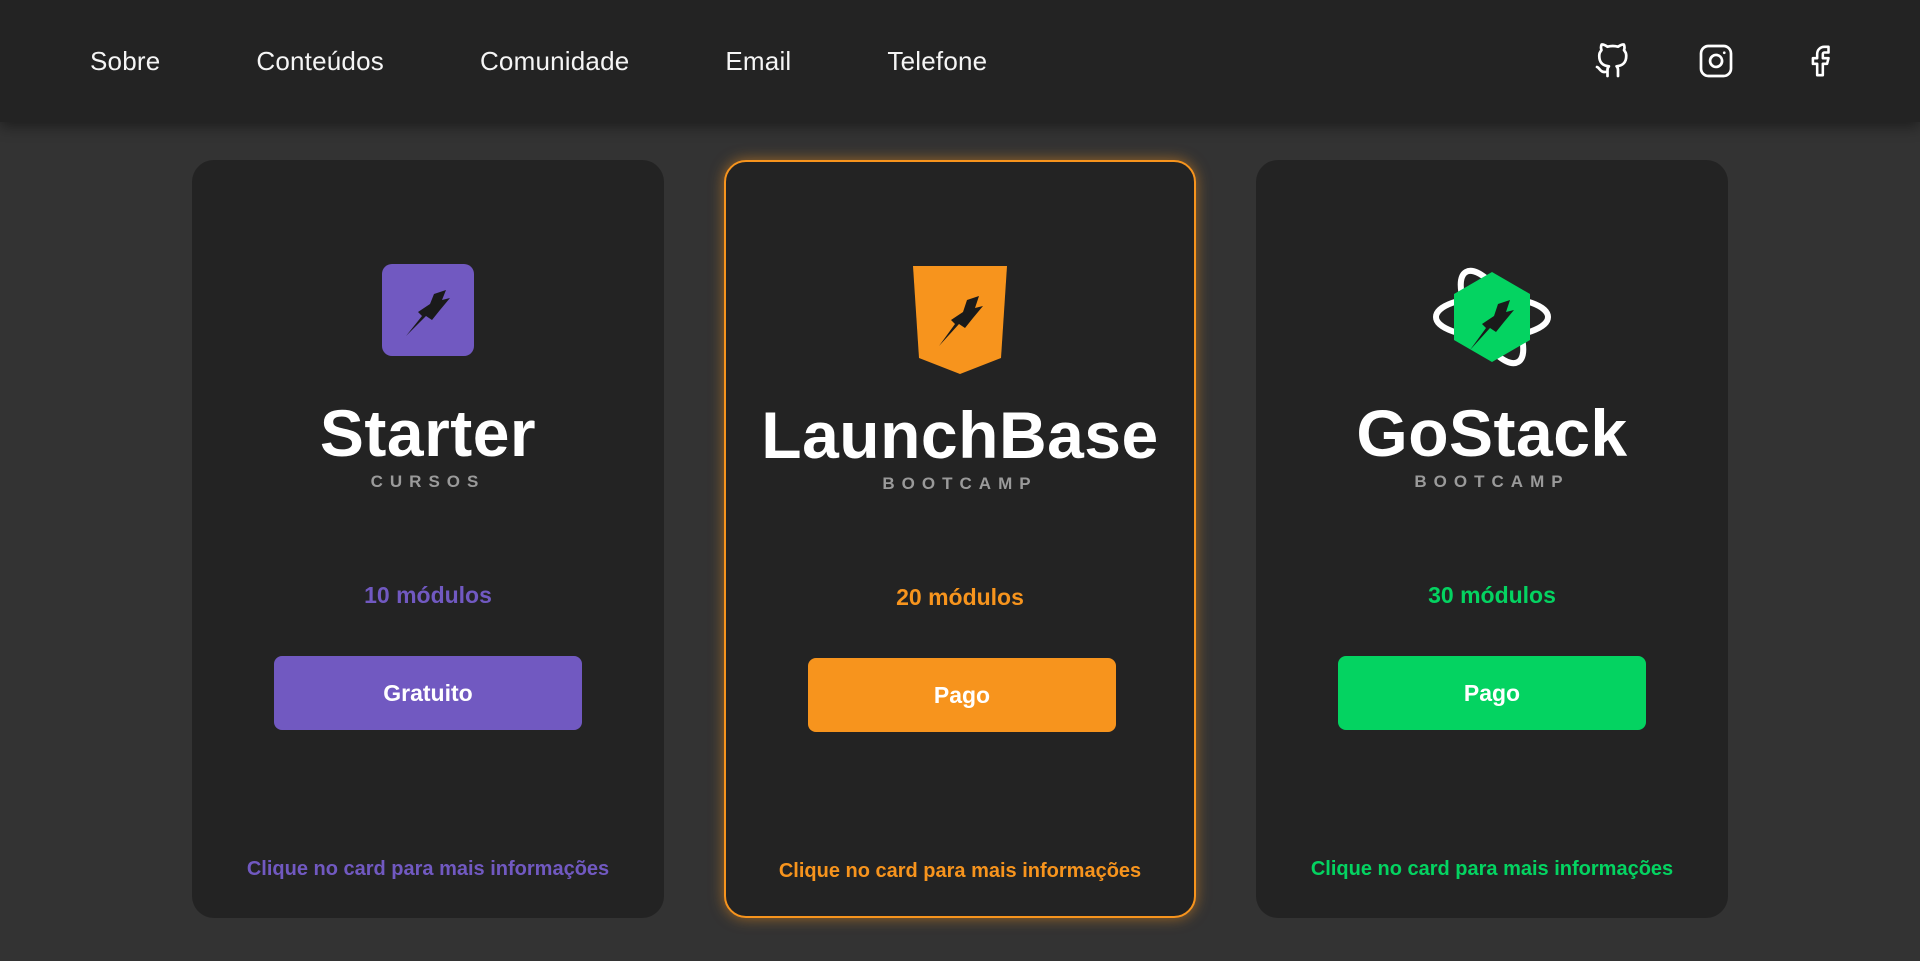 The image size is (1920, 961). I want to click on nav-link-conteudos: Conteúdos, so click(320, 61).